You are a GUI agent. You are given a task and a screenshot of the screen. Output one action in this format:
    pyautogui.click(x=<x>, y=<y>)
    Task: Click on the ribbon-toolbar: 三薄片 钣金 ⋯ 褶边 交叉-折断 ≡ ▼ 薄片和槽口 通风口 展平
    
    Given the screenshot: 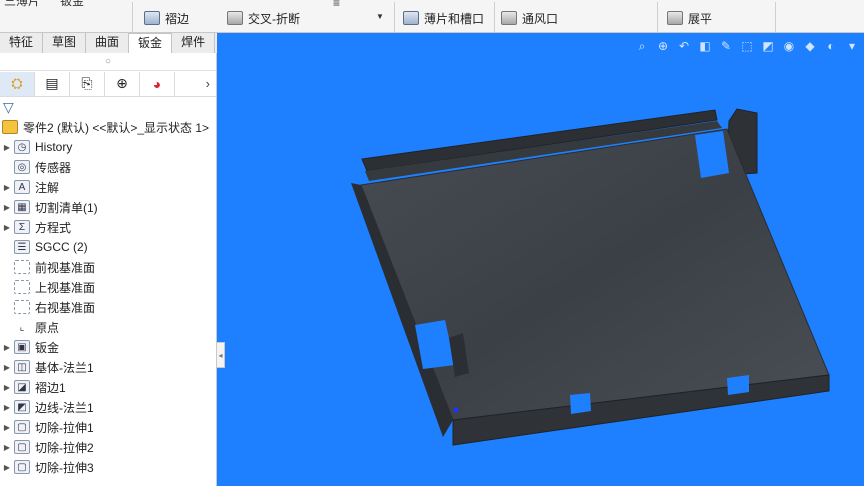 What is the action you would take?
    pyautogui.click(x=432, y=16)
    